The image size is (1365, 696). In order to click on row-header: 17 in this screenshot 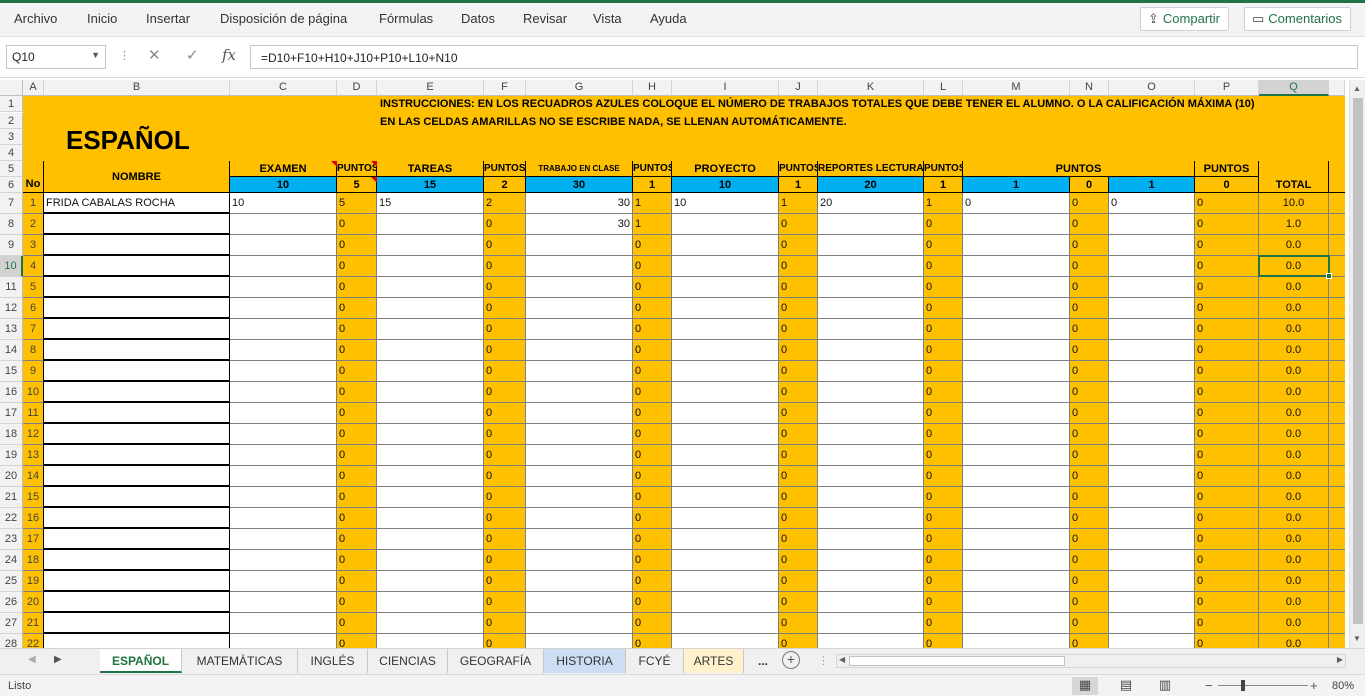, I will do `click(11, 413)`.